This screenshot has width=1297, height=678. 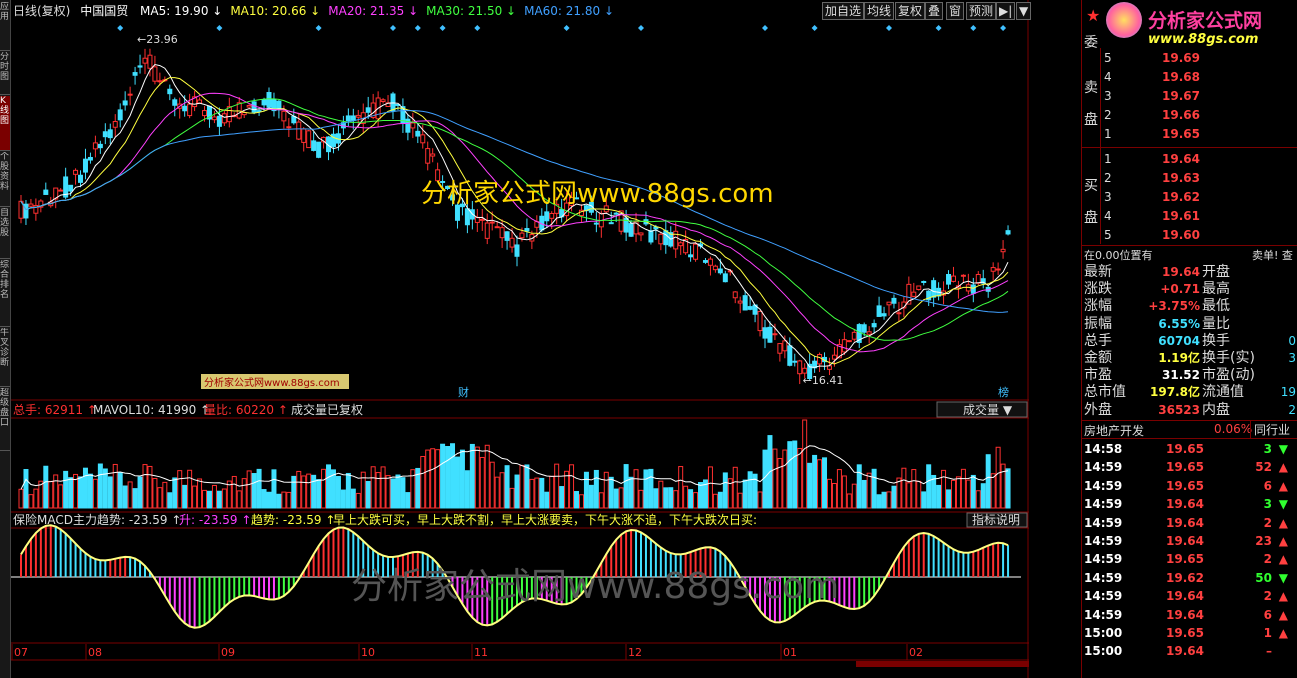 I want to click on sidebar-tab-1: 分时图, so click(x=5, y=73).